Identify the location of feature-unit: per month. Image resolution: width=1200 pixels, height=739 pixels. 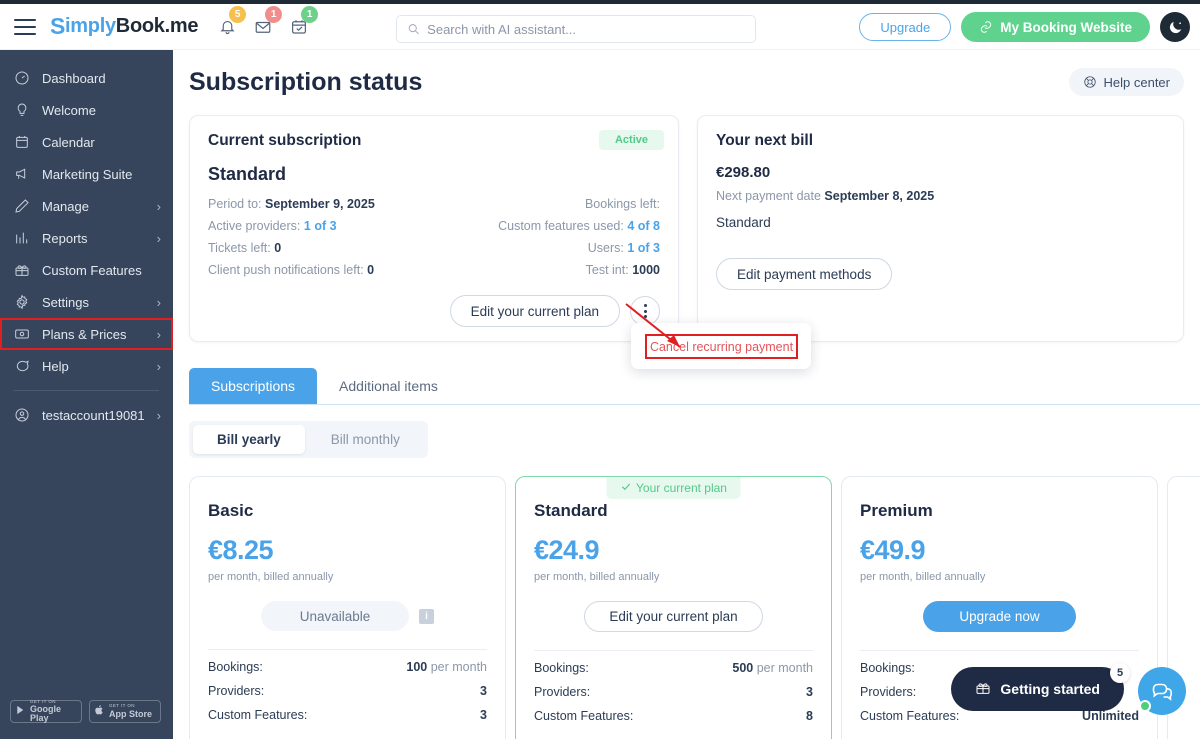
(784, 668).